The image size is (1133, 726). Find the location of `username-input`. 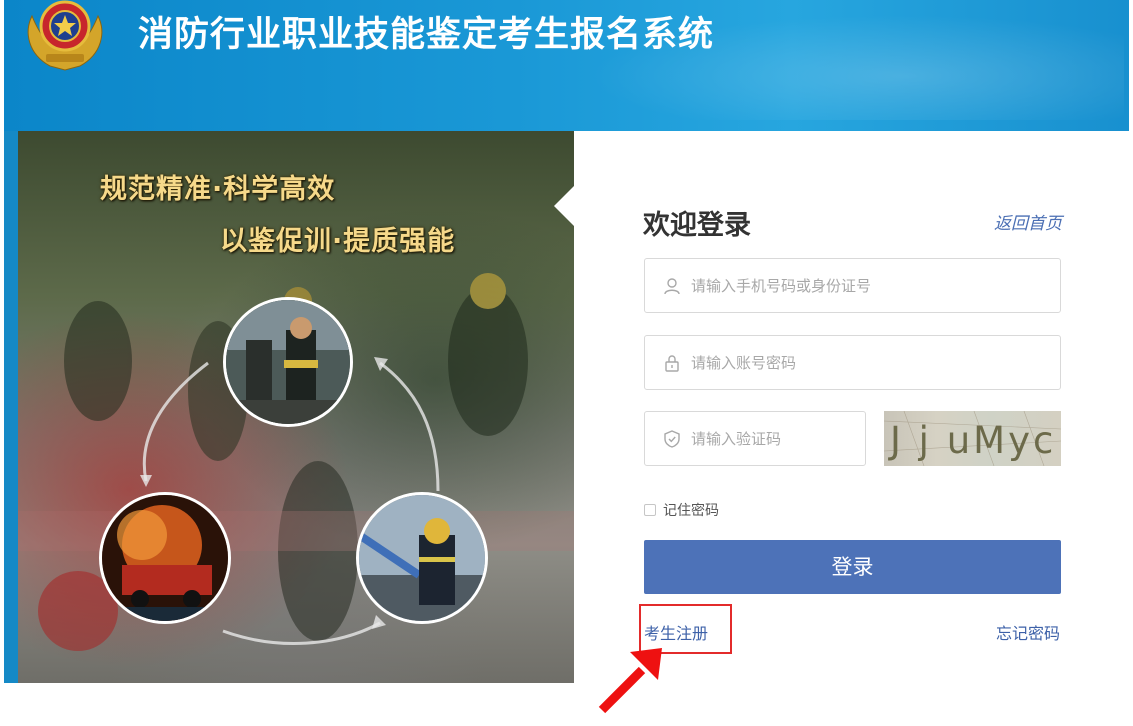

username-input is located at coordinates (861, 285).